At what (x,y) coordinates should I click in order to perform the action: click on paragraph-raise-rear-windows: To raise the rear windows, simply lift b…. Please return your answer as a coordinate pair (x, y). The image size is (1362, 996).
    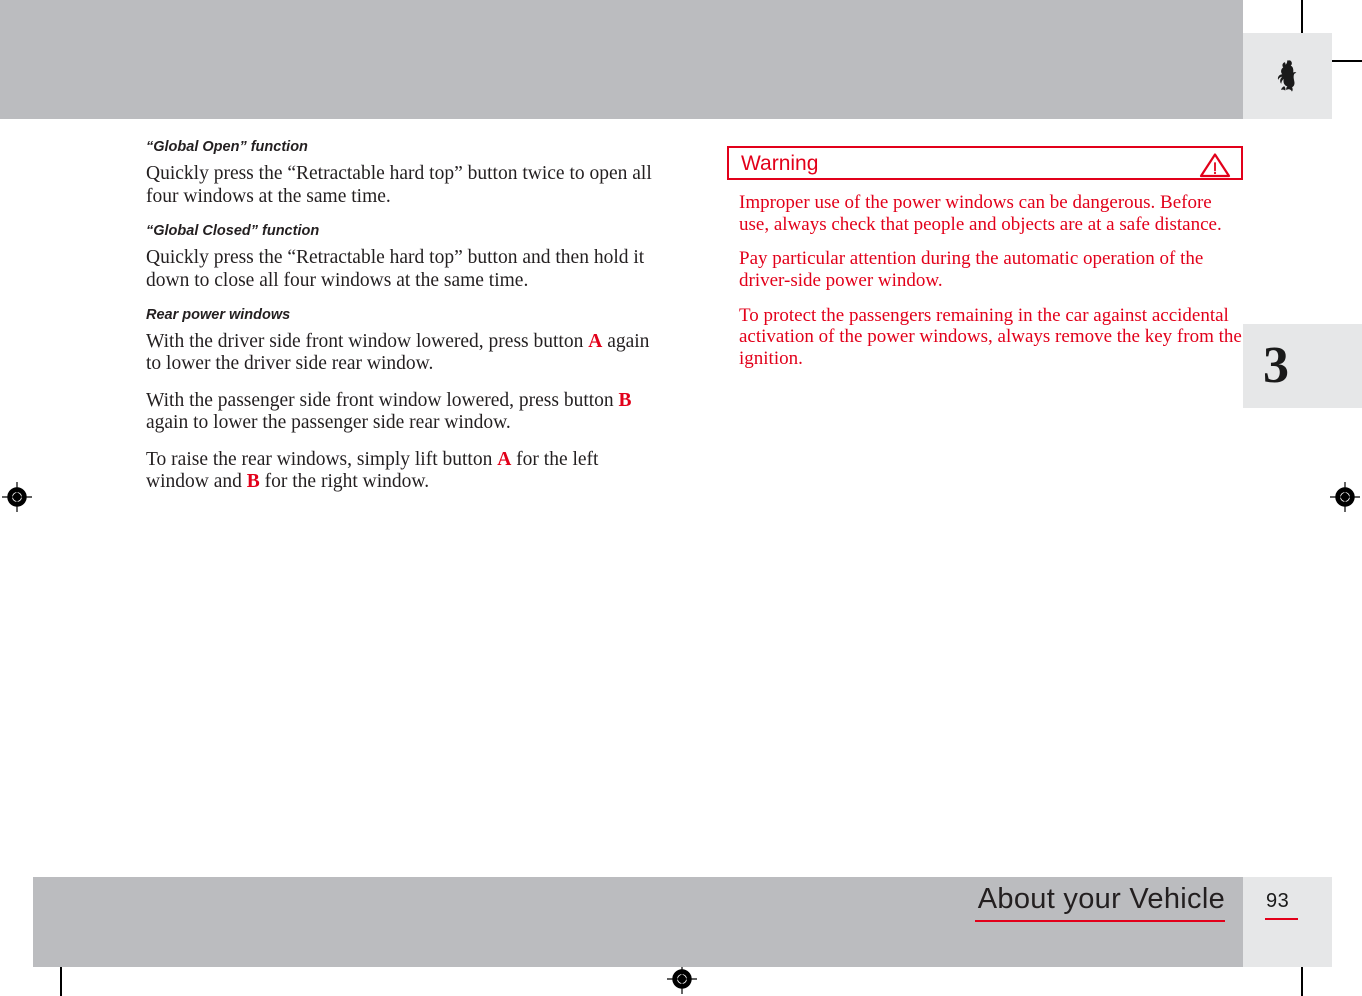
    Looking at the image, I should click on (406, 471).